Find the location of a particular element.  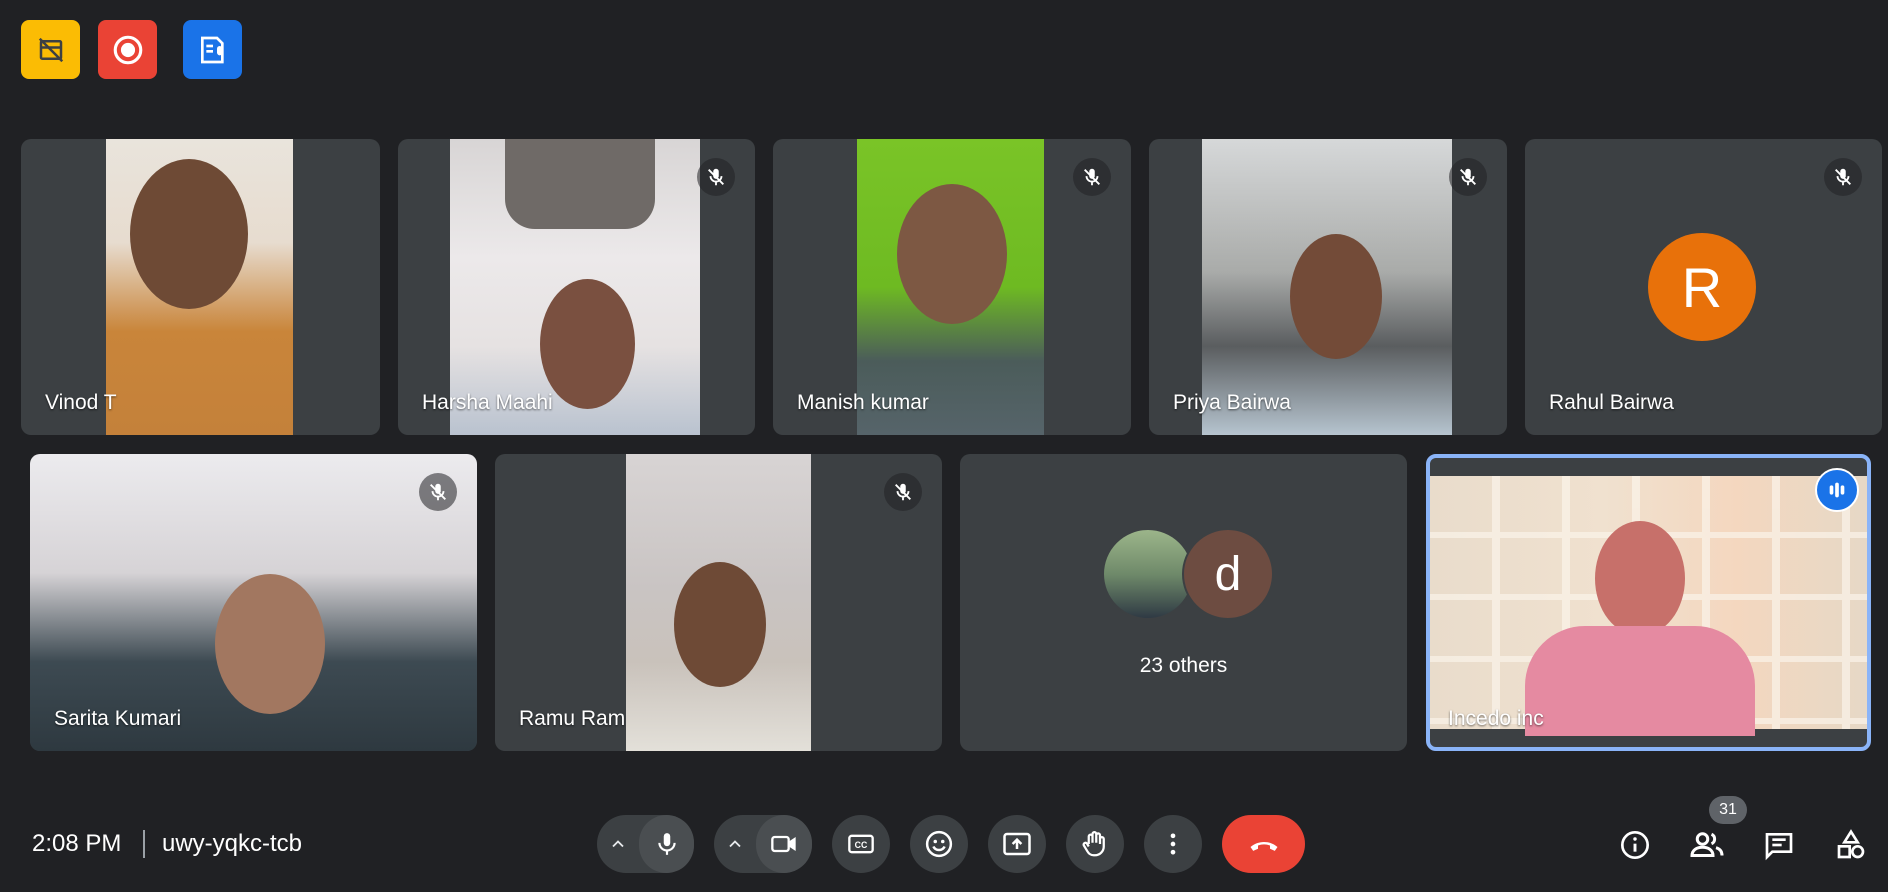

participant-tile-rahul-bairwa: R Rahul Bairwa is located at coordinates (1703, 287).